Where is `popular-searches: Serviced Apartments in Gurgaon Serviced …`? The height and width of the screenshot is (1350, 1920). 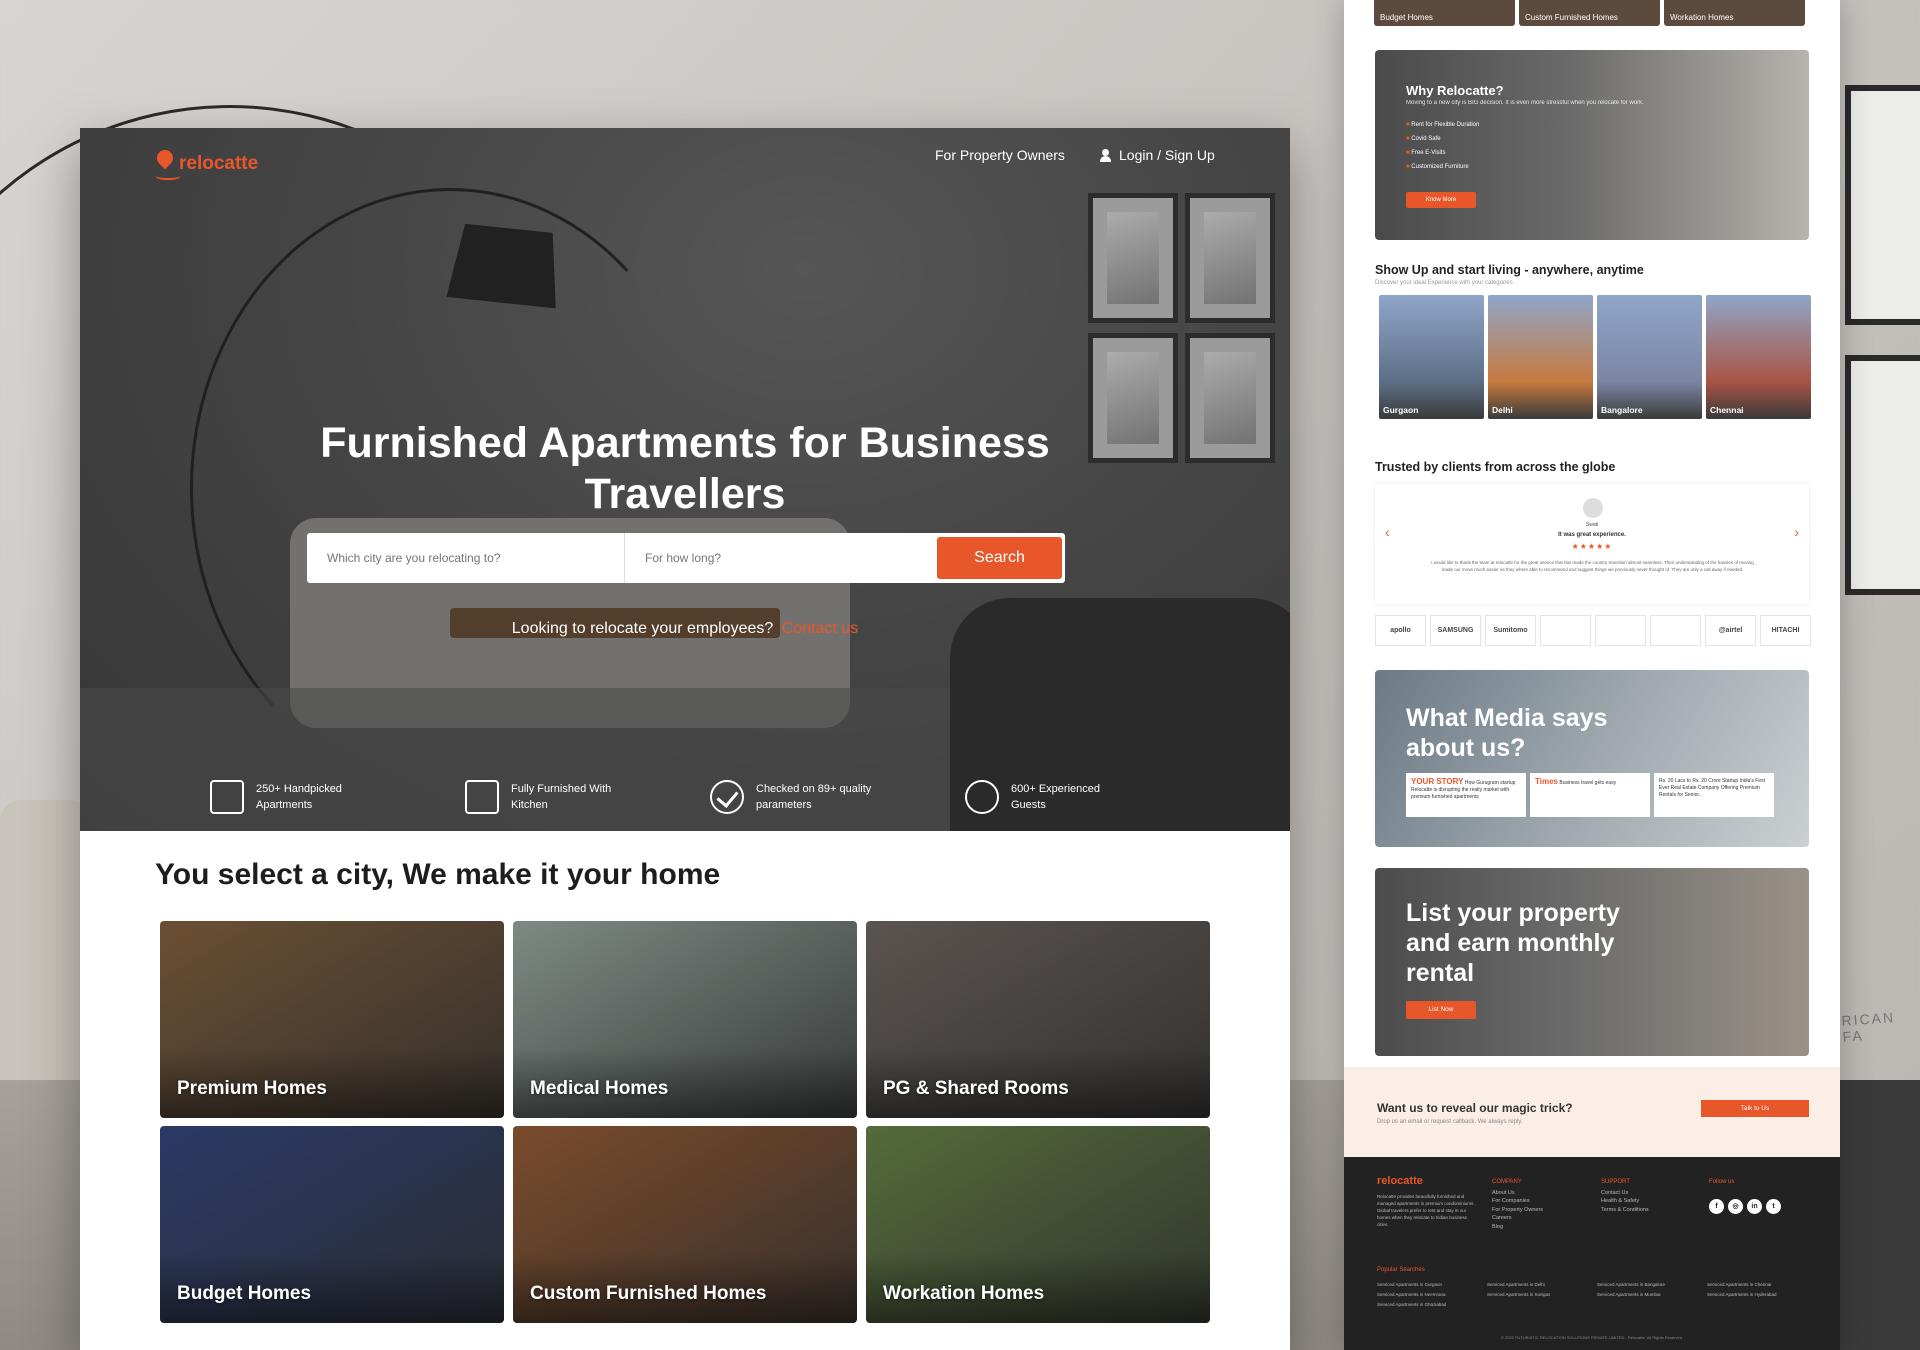
popular-searches: Serviced Apartments in Gurgaon Serviced … is located at coordinates (1597, 1295).